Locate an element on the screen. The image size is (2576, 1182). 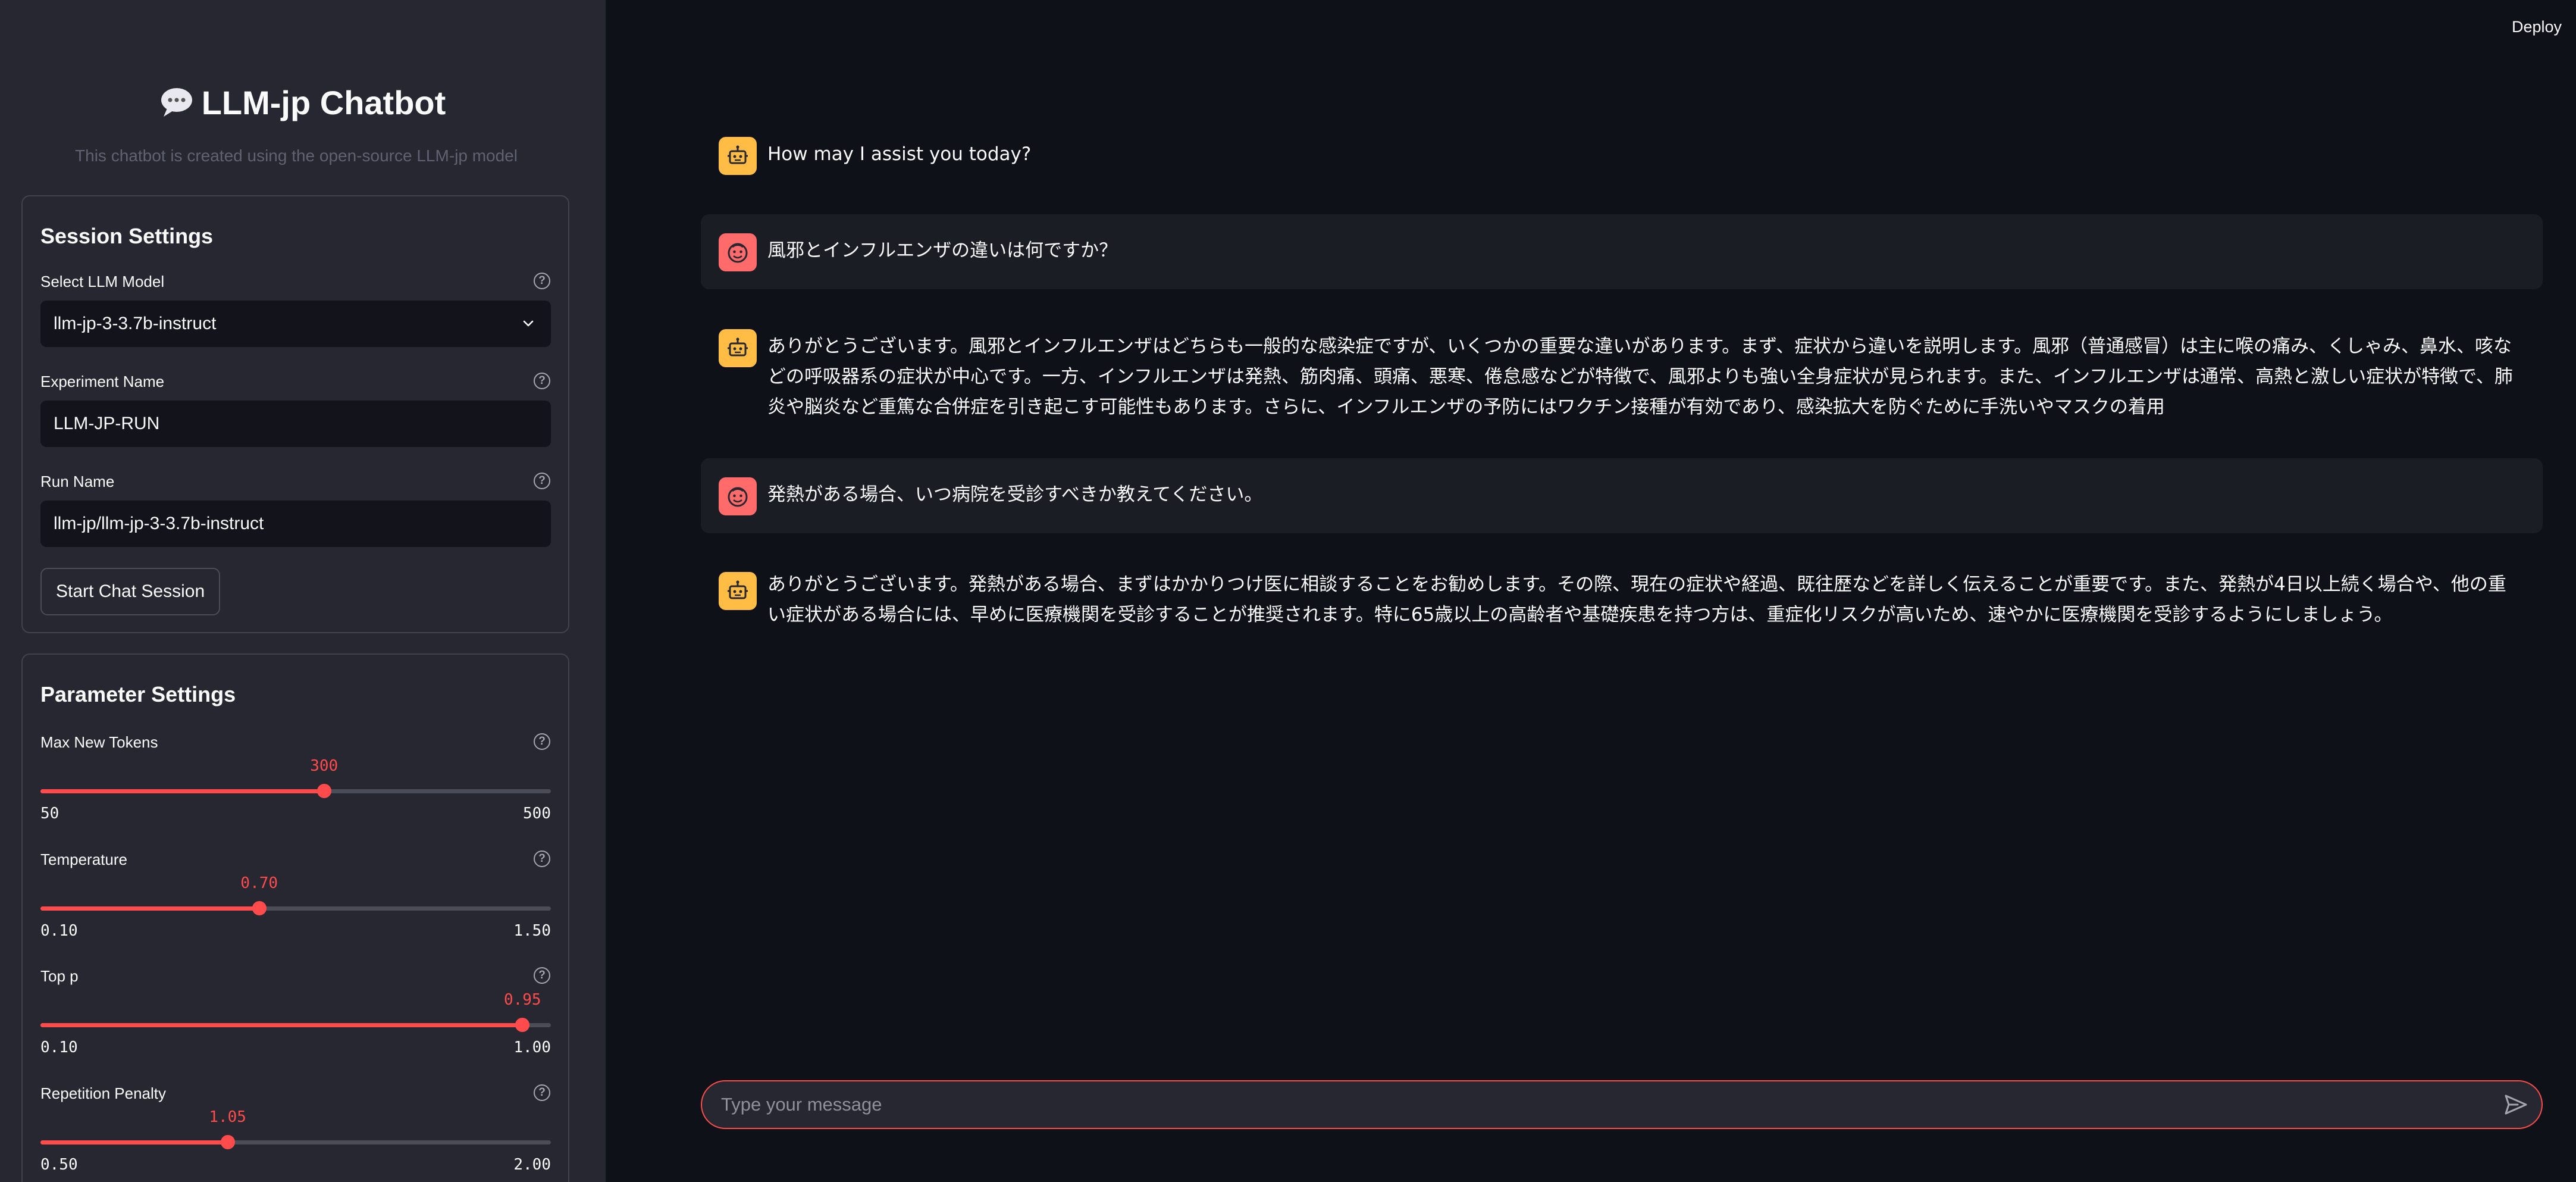
user-message: 風邪とインフルエンザの違いは何ですか？ is located at coordinates (1622, 252).